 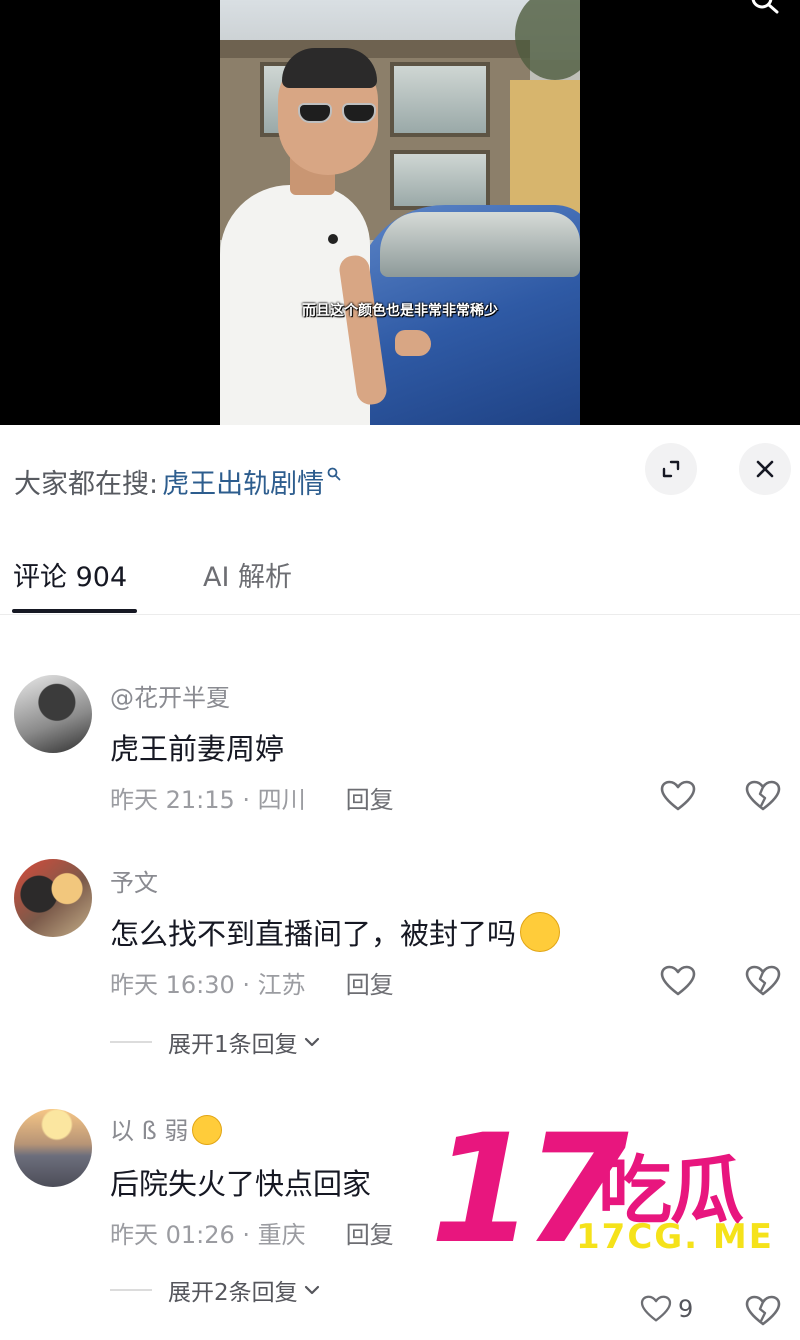 I want to click on comment-author: 予文, so click(x=134, y=880).